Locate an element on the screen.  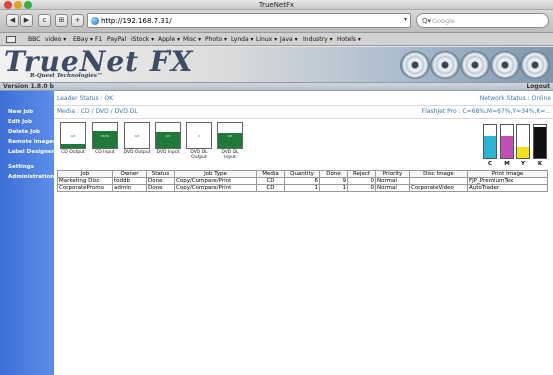
bin-caption: DVD Output is located at coordinates (137, 152).